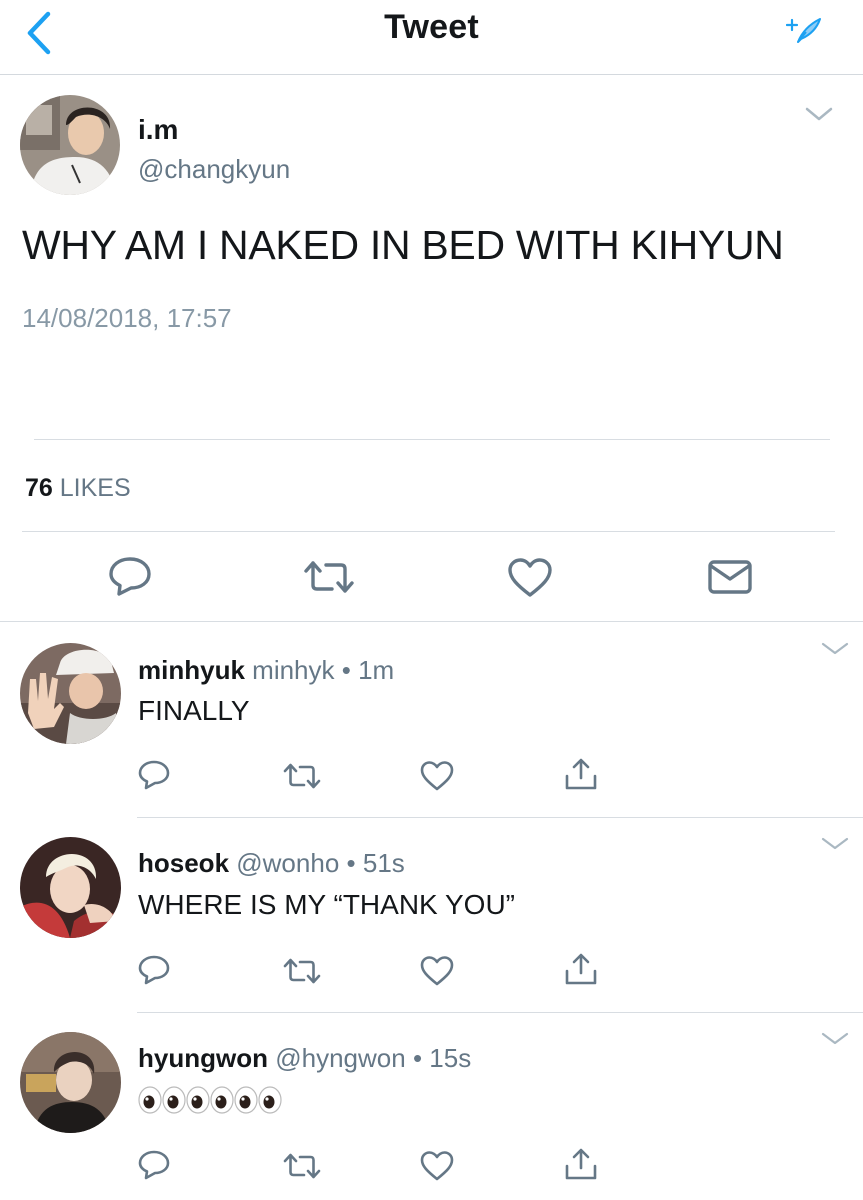 The image size is (863, 1200). I want to click on likes-label: LIKES, so click(95, 488).